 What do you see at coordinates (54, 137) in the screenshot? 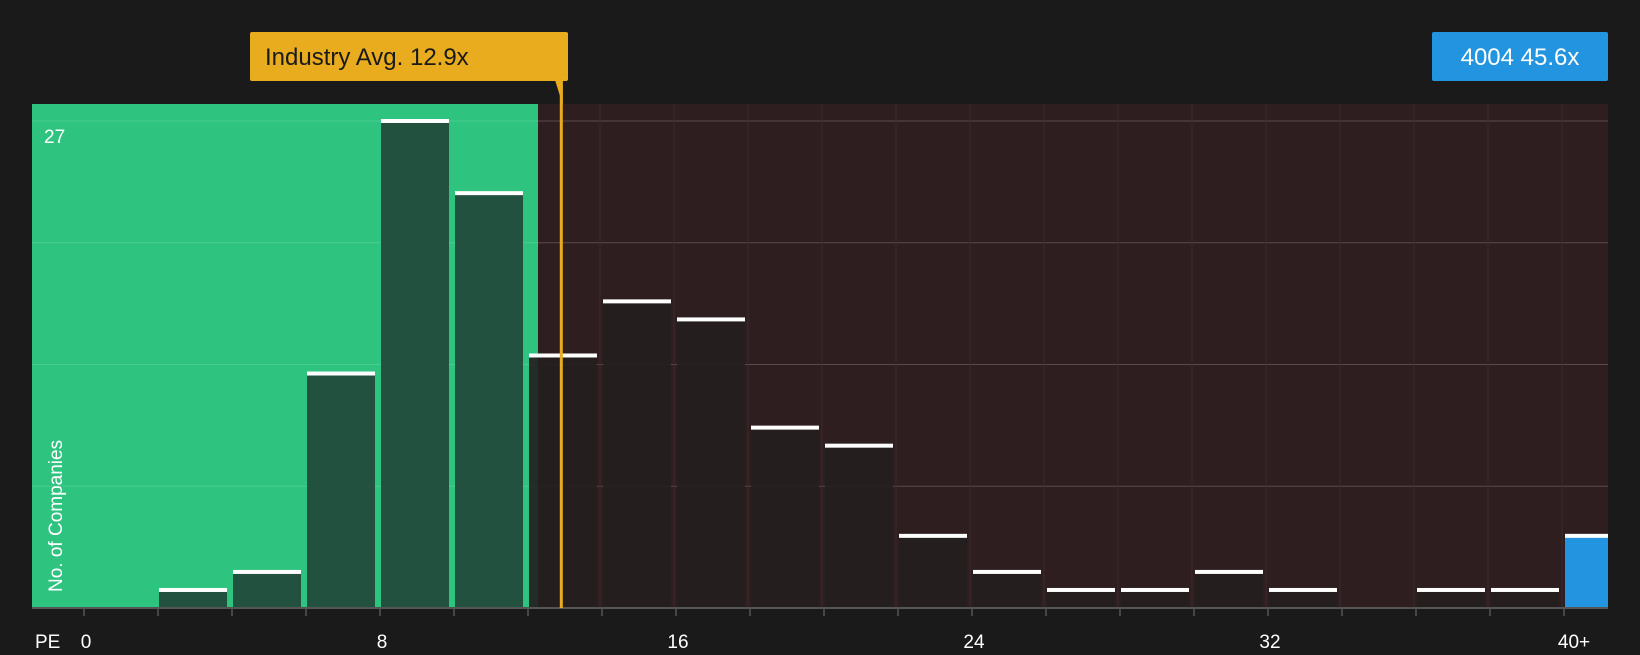
I see `y-tick-label-max: 27` at bounding box center [54, 137].